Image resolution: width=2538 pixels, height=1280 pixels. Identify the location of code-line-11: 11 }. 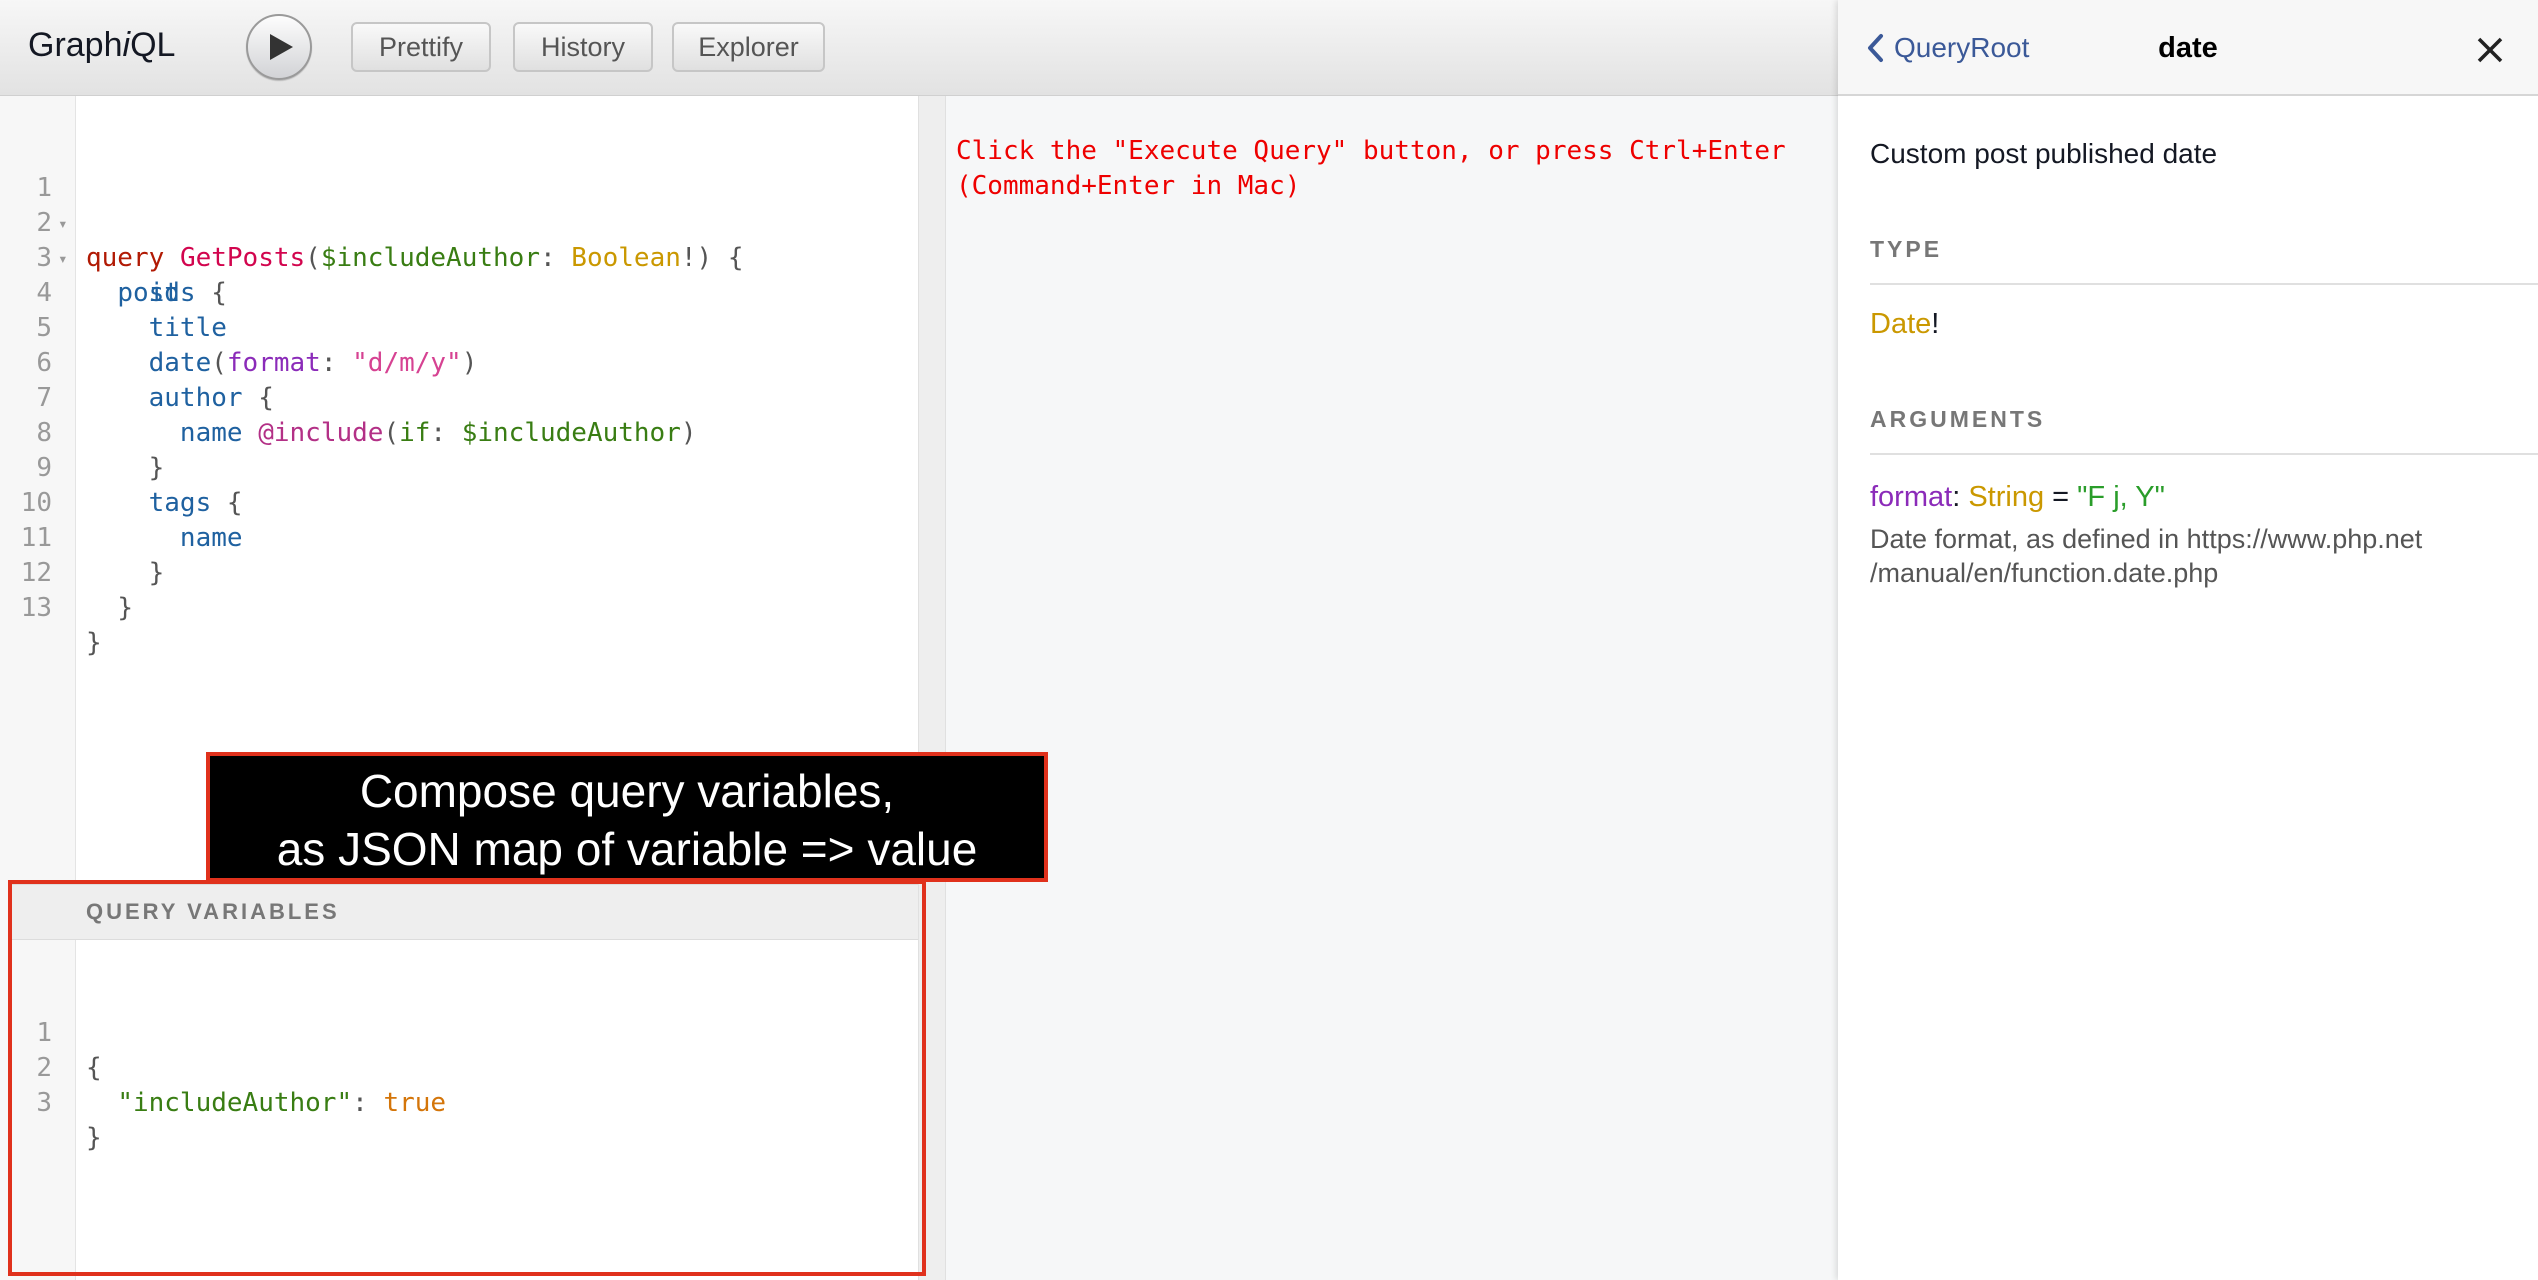
(459, 537).